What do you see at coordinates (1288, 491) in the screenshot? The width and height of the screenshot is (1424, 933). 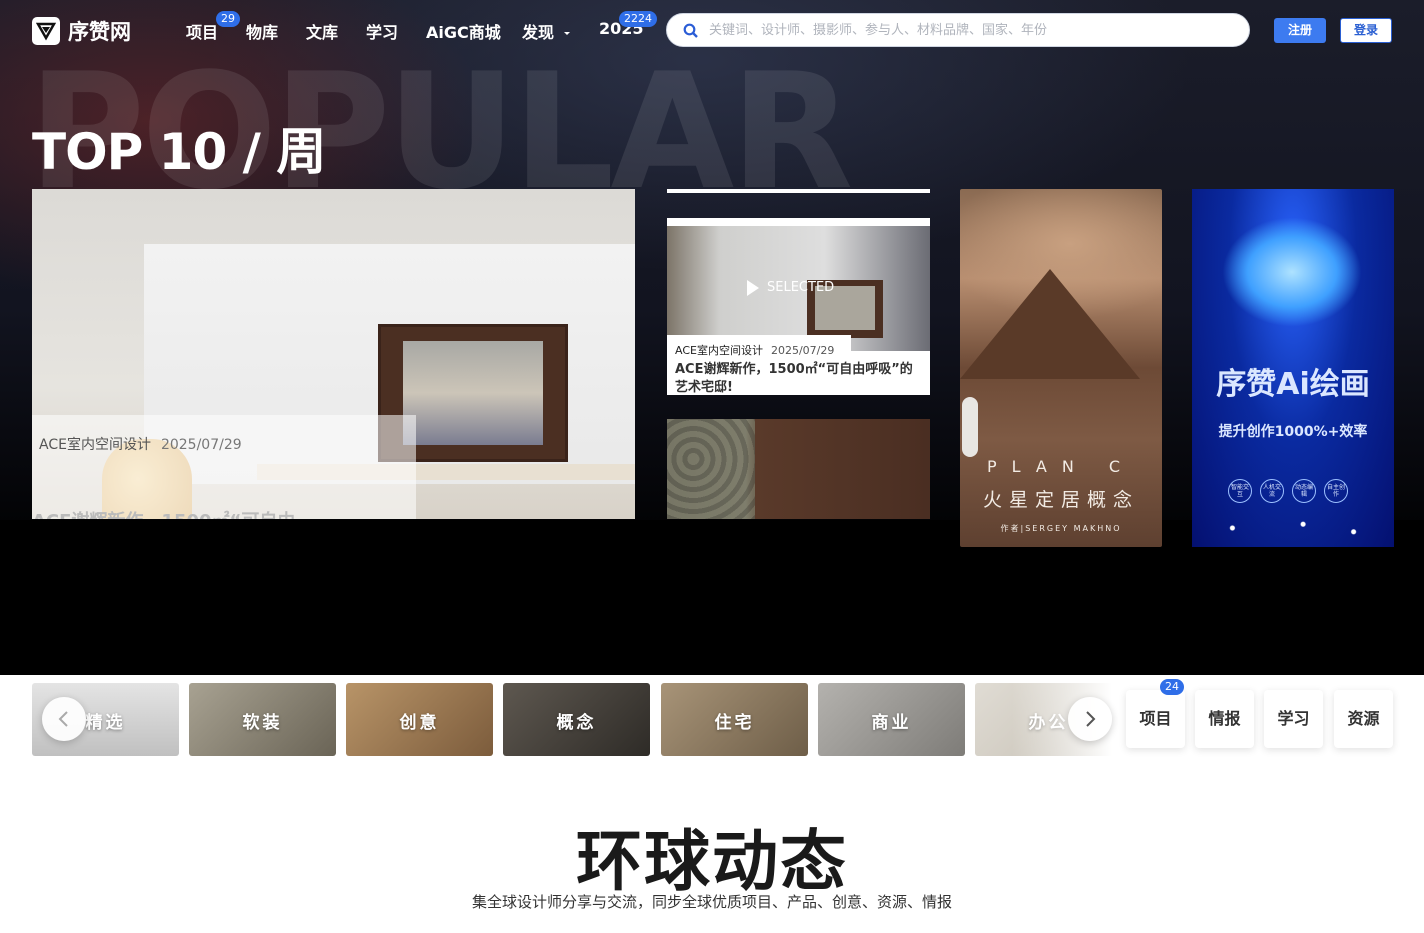 I see `ai-feature-bubbles: 智能交互 人机交流 动态编辑 自主创作` at bounding box center [1288, 491].